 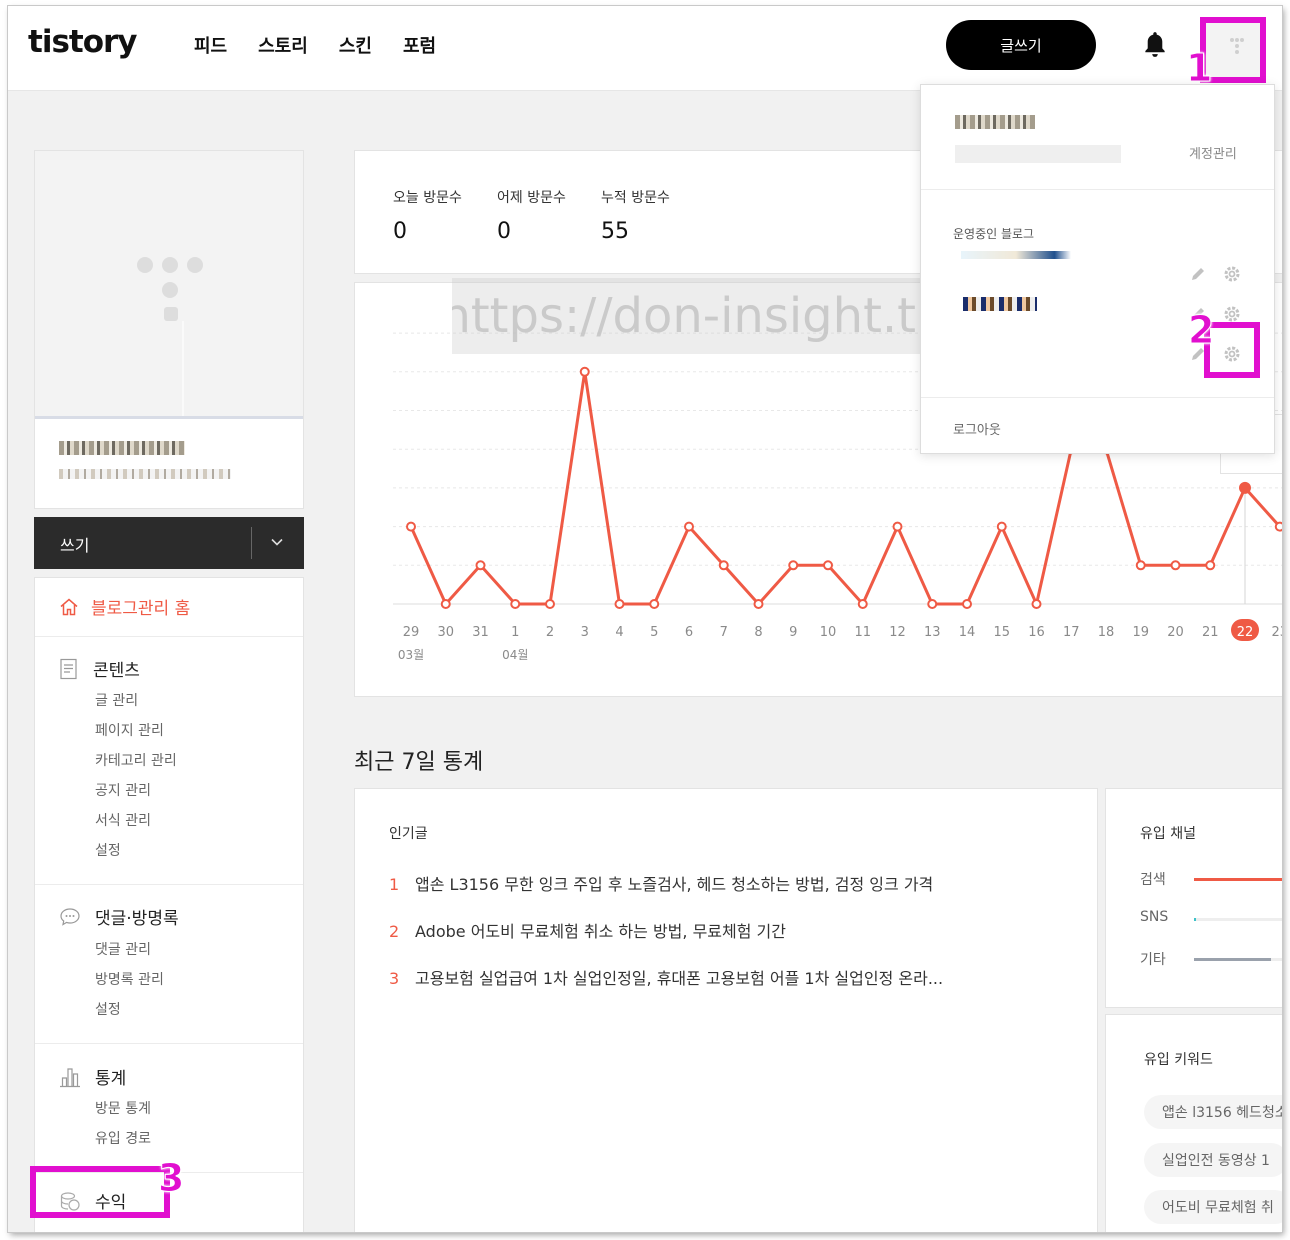 What do you see at coordinates (427, 198) in the screenshot?
I see `today-visitors-label: 오늘 방문수` at bounding box center [427, 198].